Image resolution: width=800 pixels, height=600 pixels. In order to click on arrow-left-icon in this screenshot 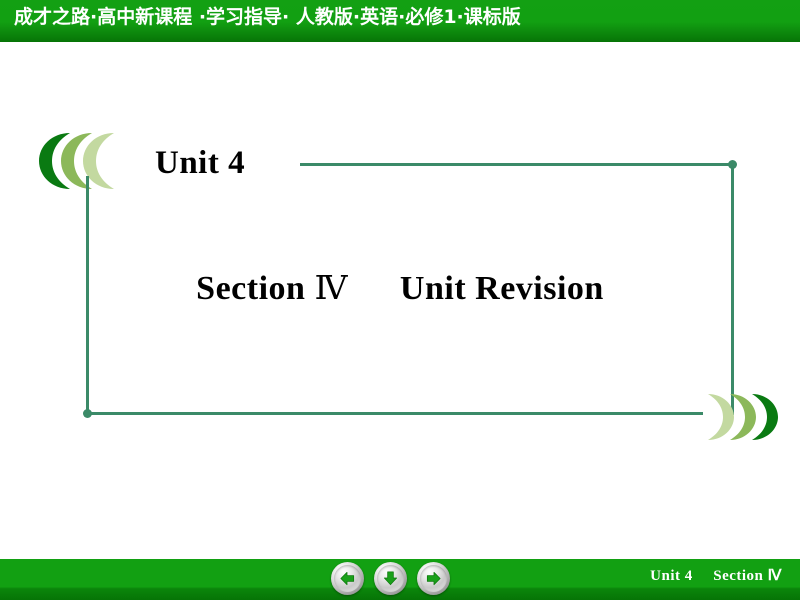, I will do `click(347, 578)`.